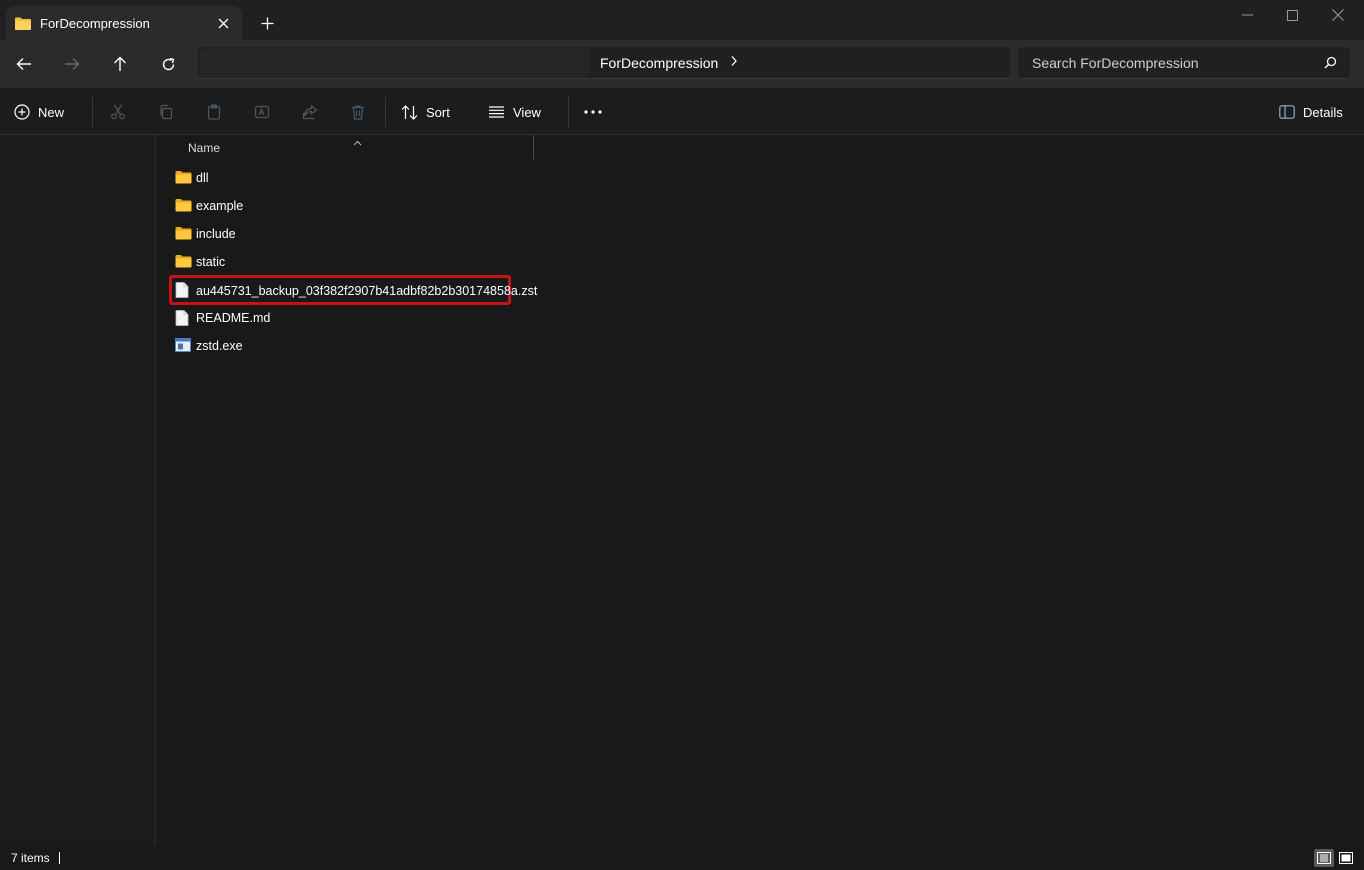 Image resolution: width=1364 pixels, height=870 pixels. I want to click on details-pane-button: Details, so click(1311, 112).